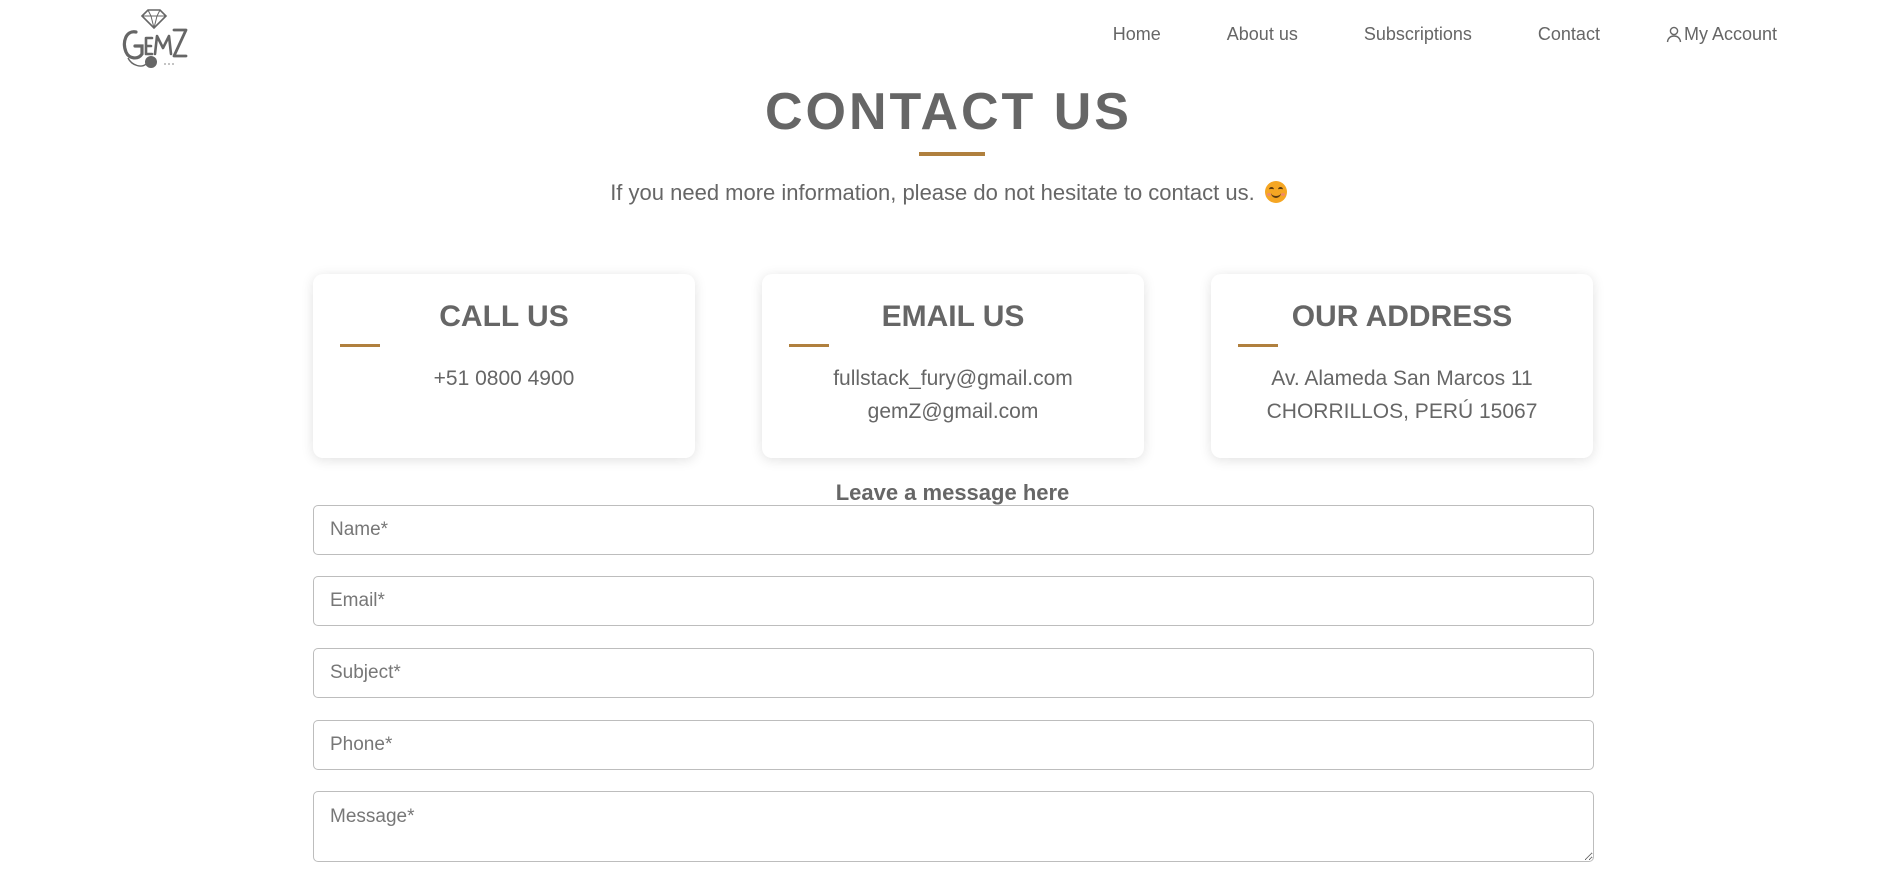  I want to click on card-title: EMAIL US, so click(953, 316).